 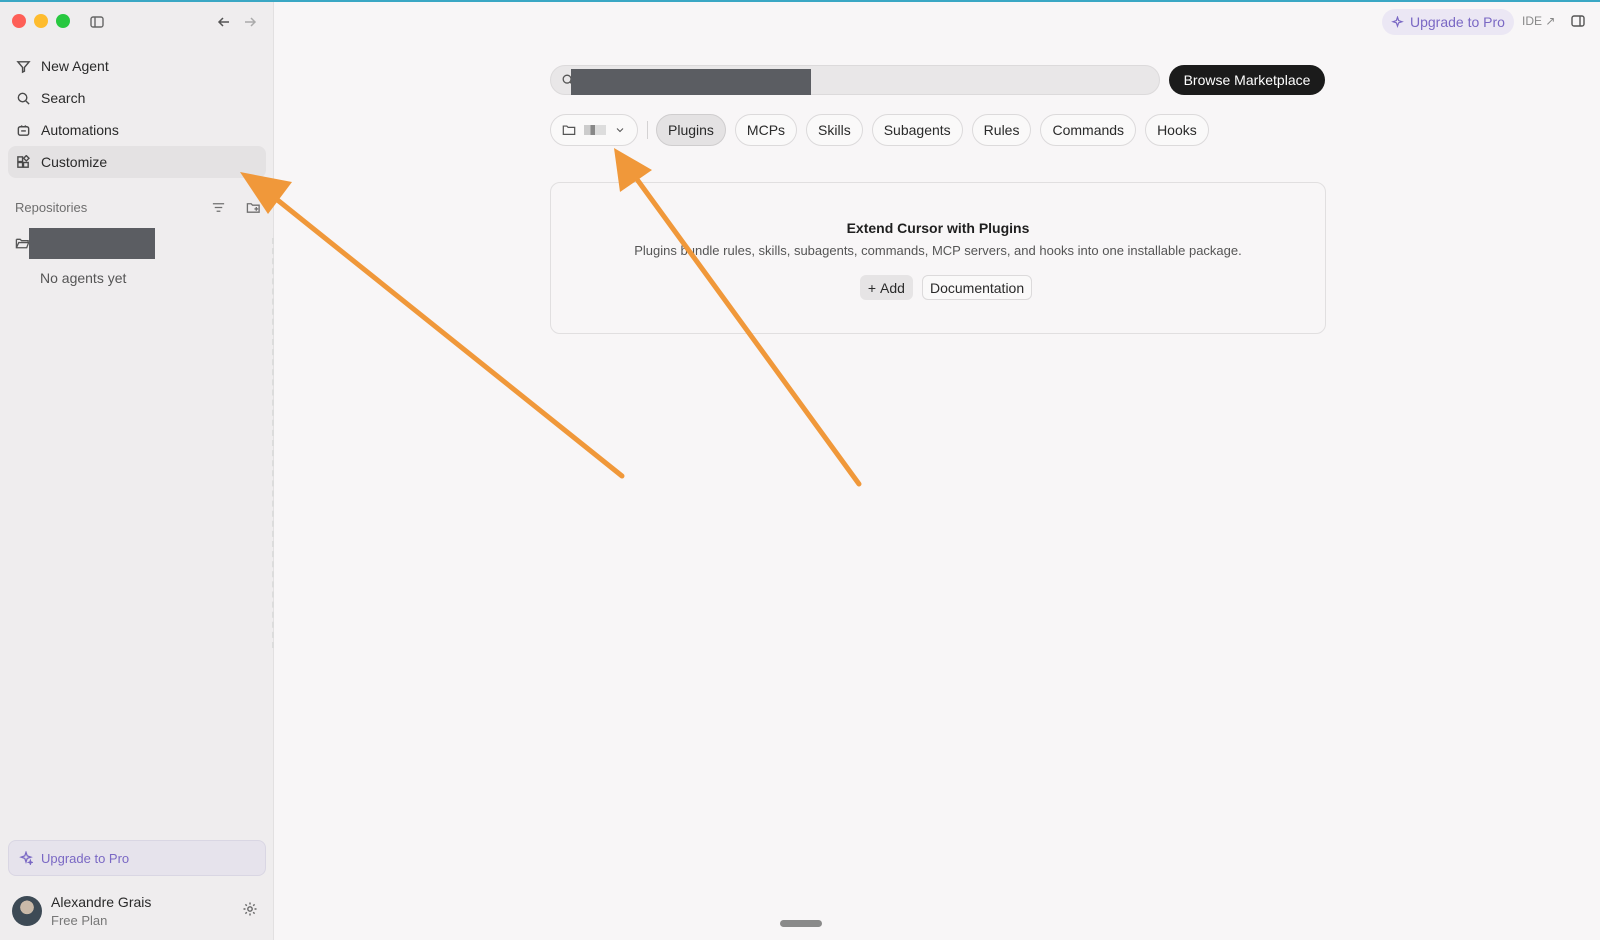 I want to click on tab-plugins: Plugins, so click(x=691, y=130).